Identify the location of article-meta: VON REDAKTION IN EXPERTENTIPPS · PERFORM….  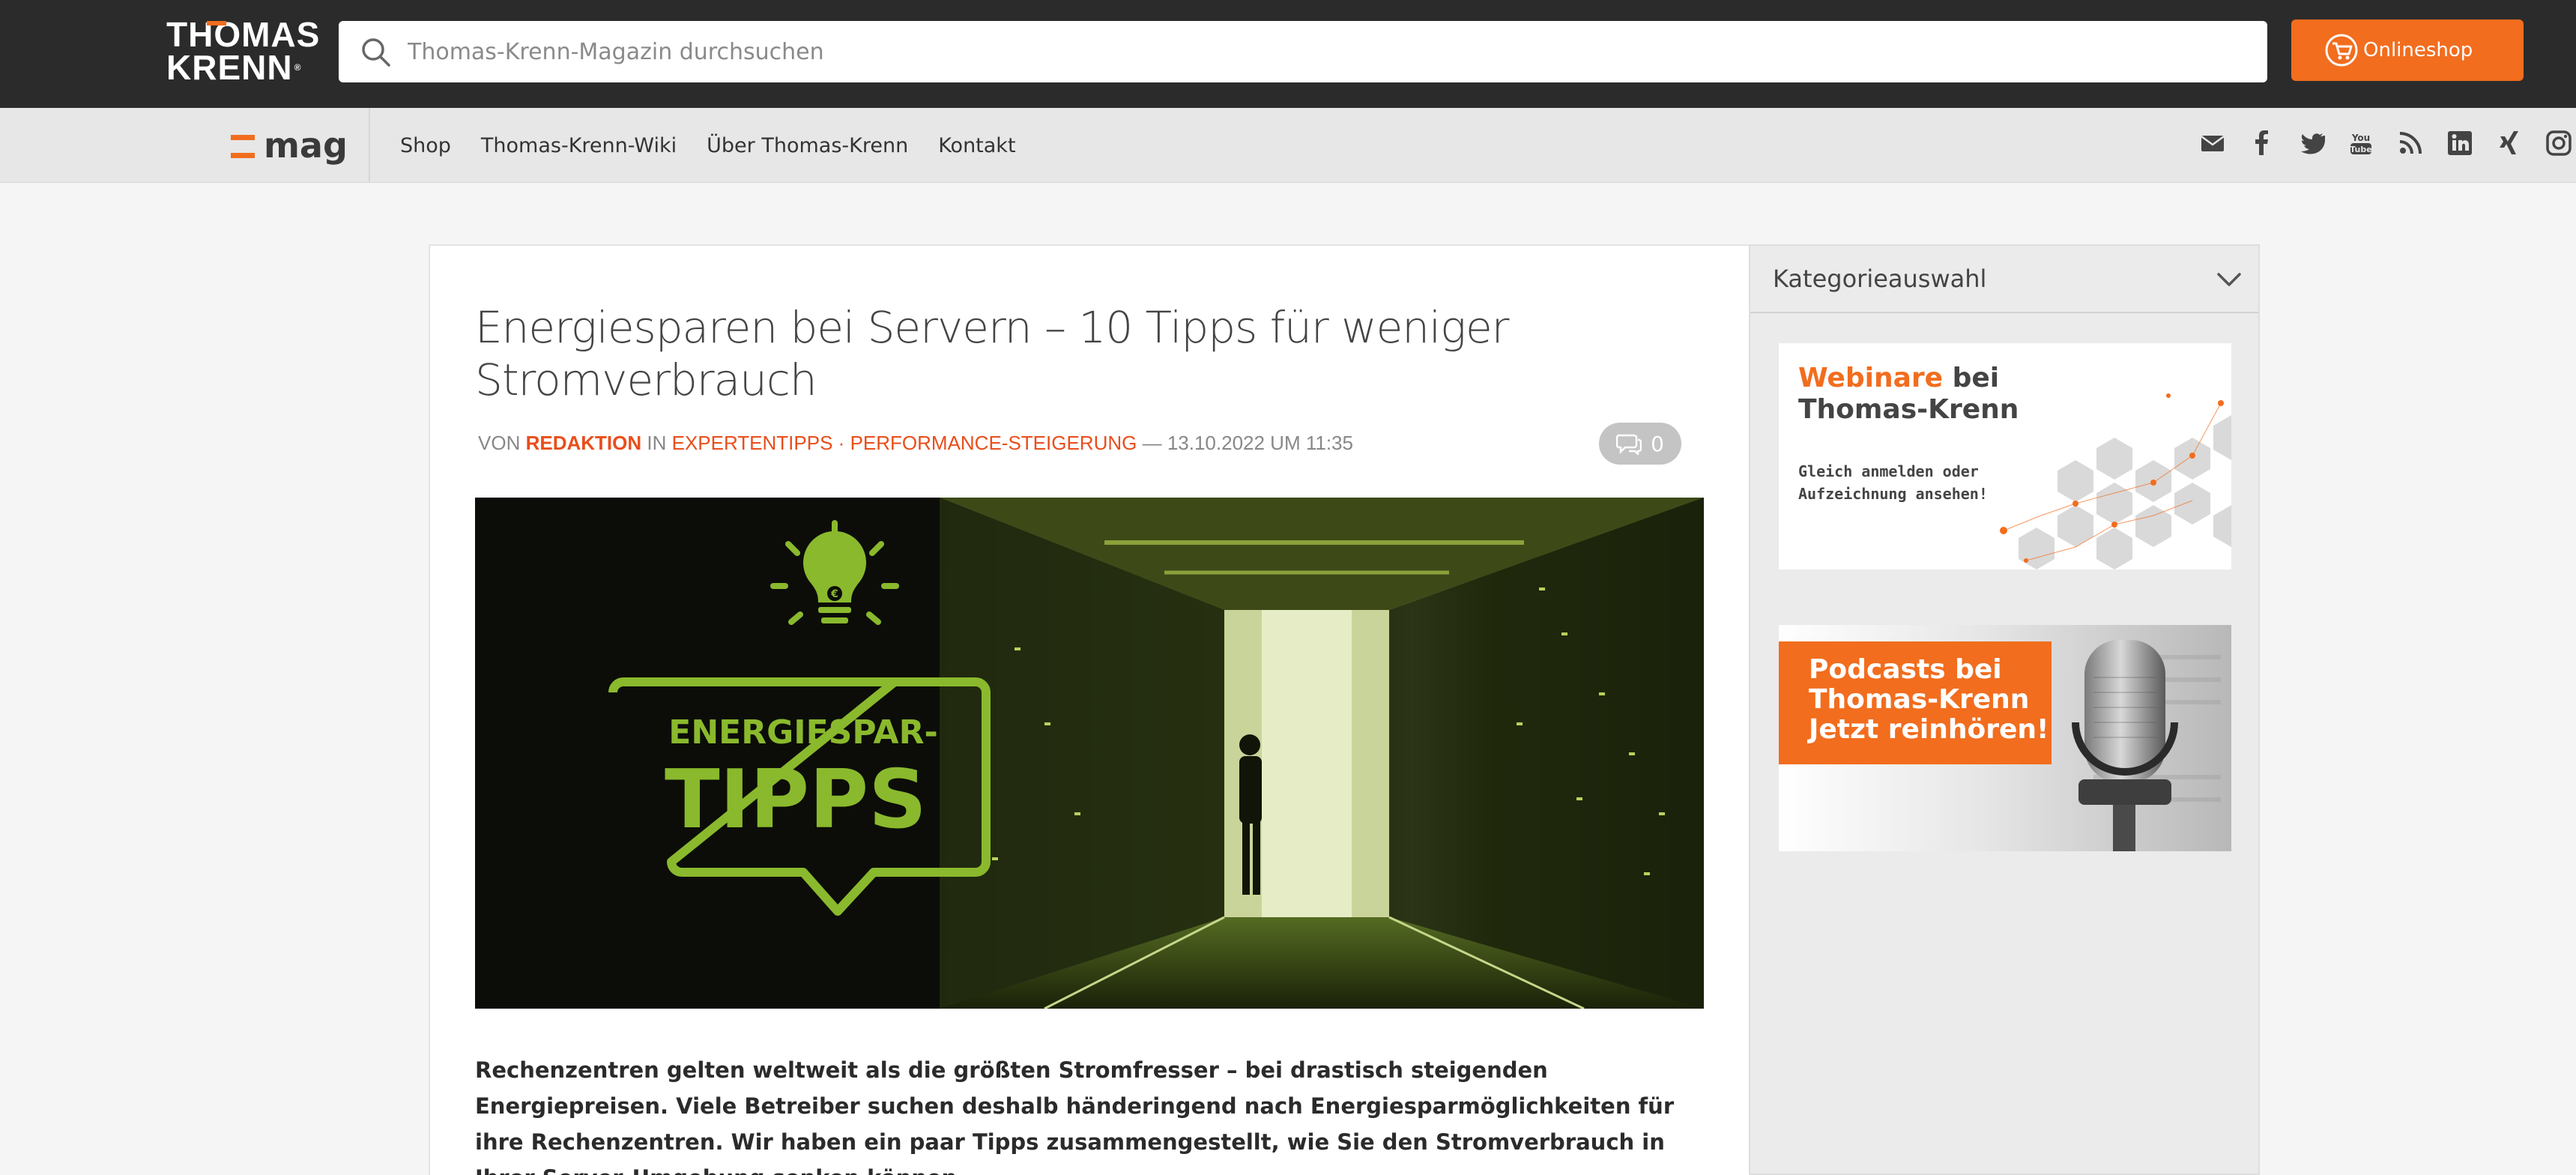
(915, 443).